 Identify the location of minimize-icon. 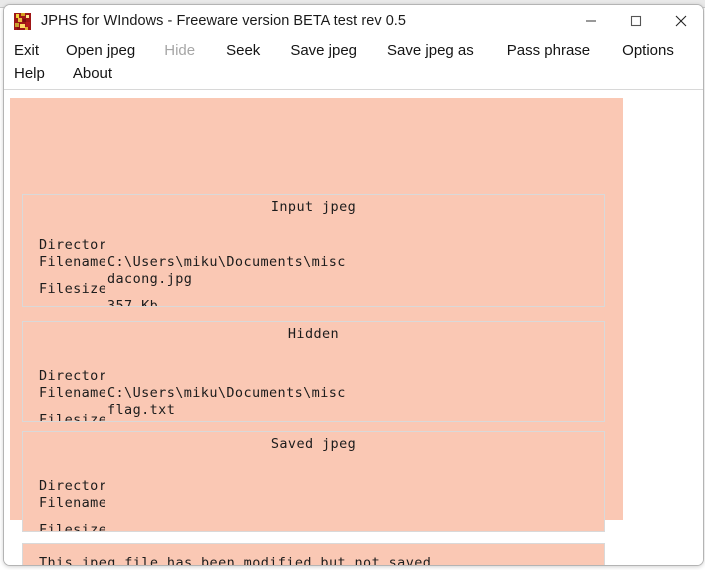
(590, 21).